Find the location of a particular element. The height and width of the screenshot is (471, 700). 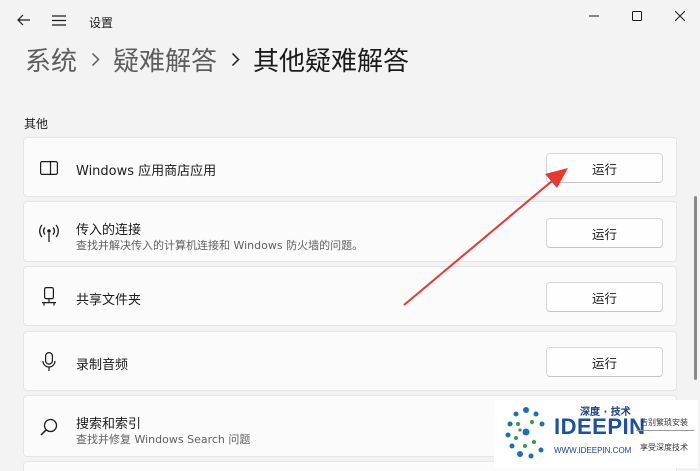

breadcrumb-troubleshoot: 疑难解答 is located at coordinates (165, 59).